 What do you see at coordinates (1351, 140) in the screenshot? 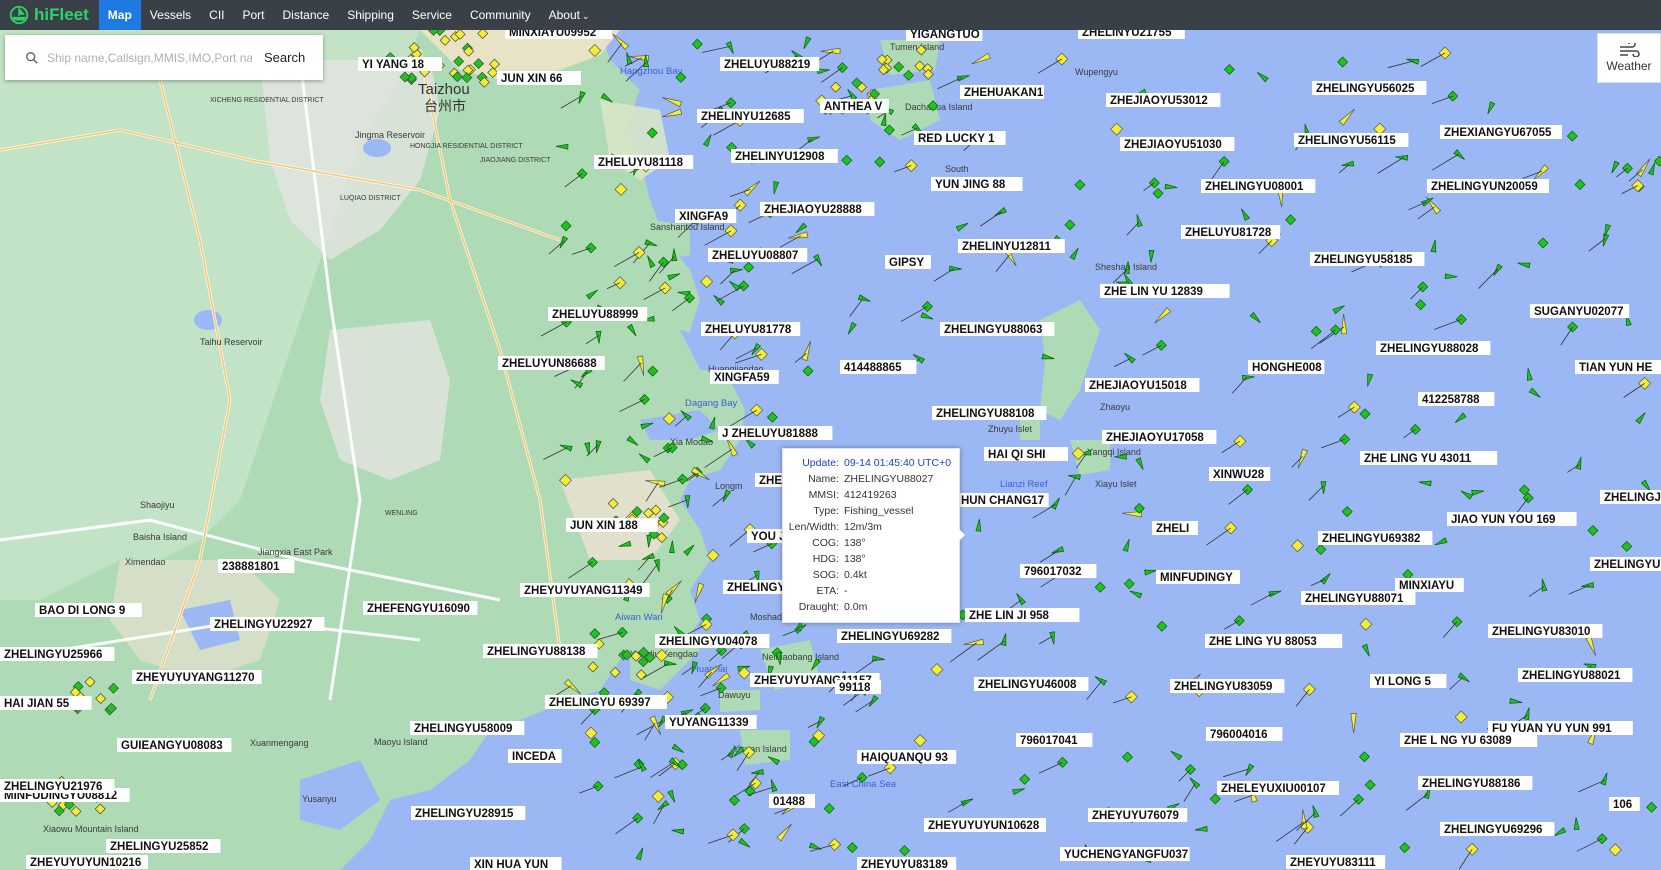
I see `ship-label: ZHELINGYU56115` at bounding box center [1351, 140].